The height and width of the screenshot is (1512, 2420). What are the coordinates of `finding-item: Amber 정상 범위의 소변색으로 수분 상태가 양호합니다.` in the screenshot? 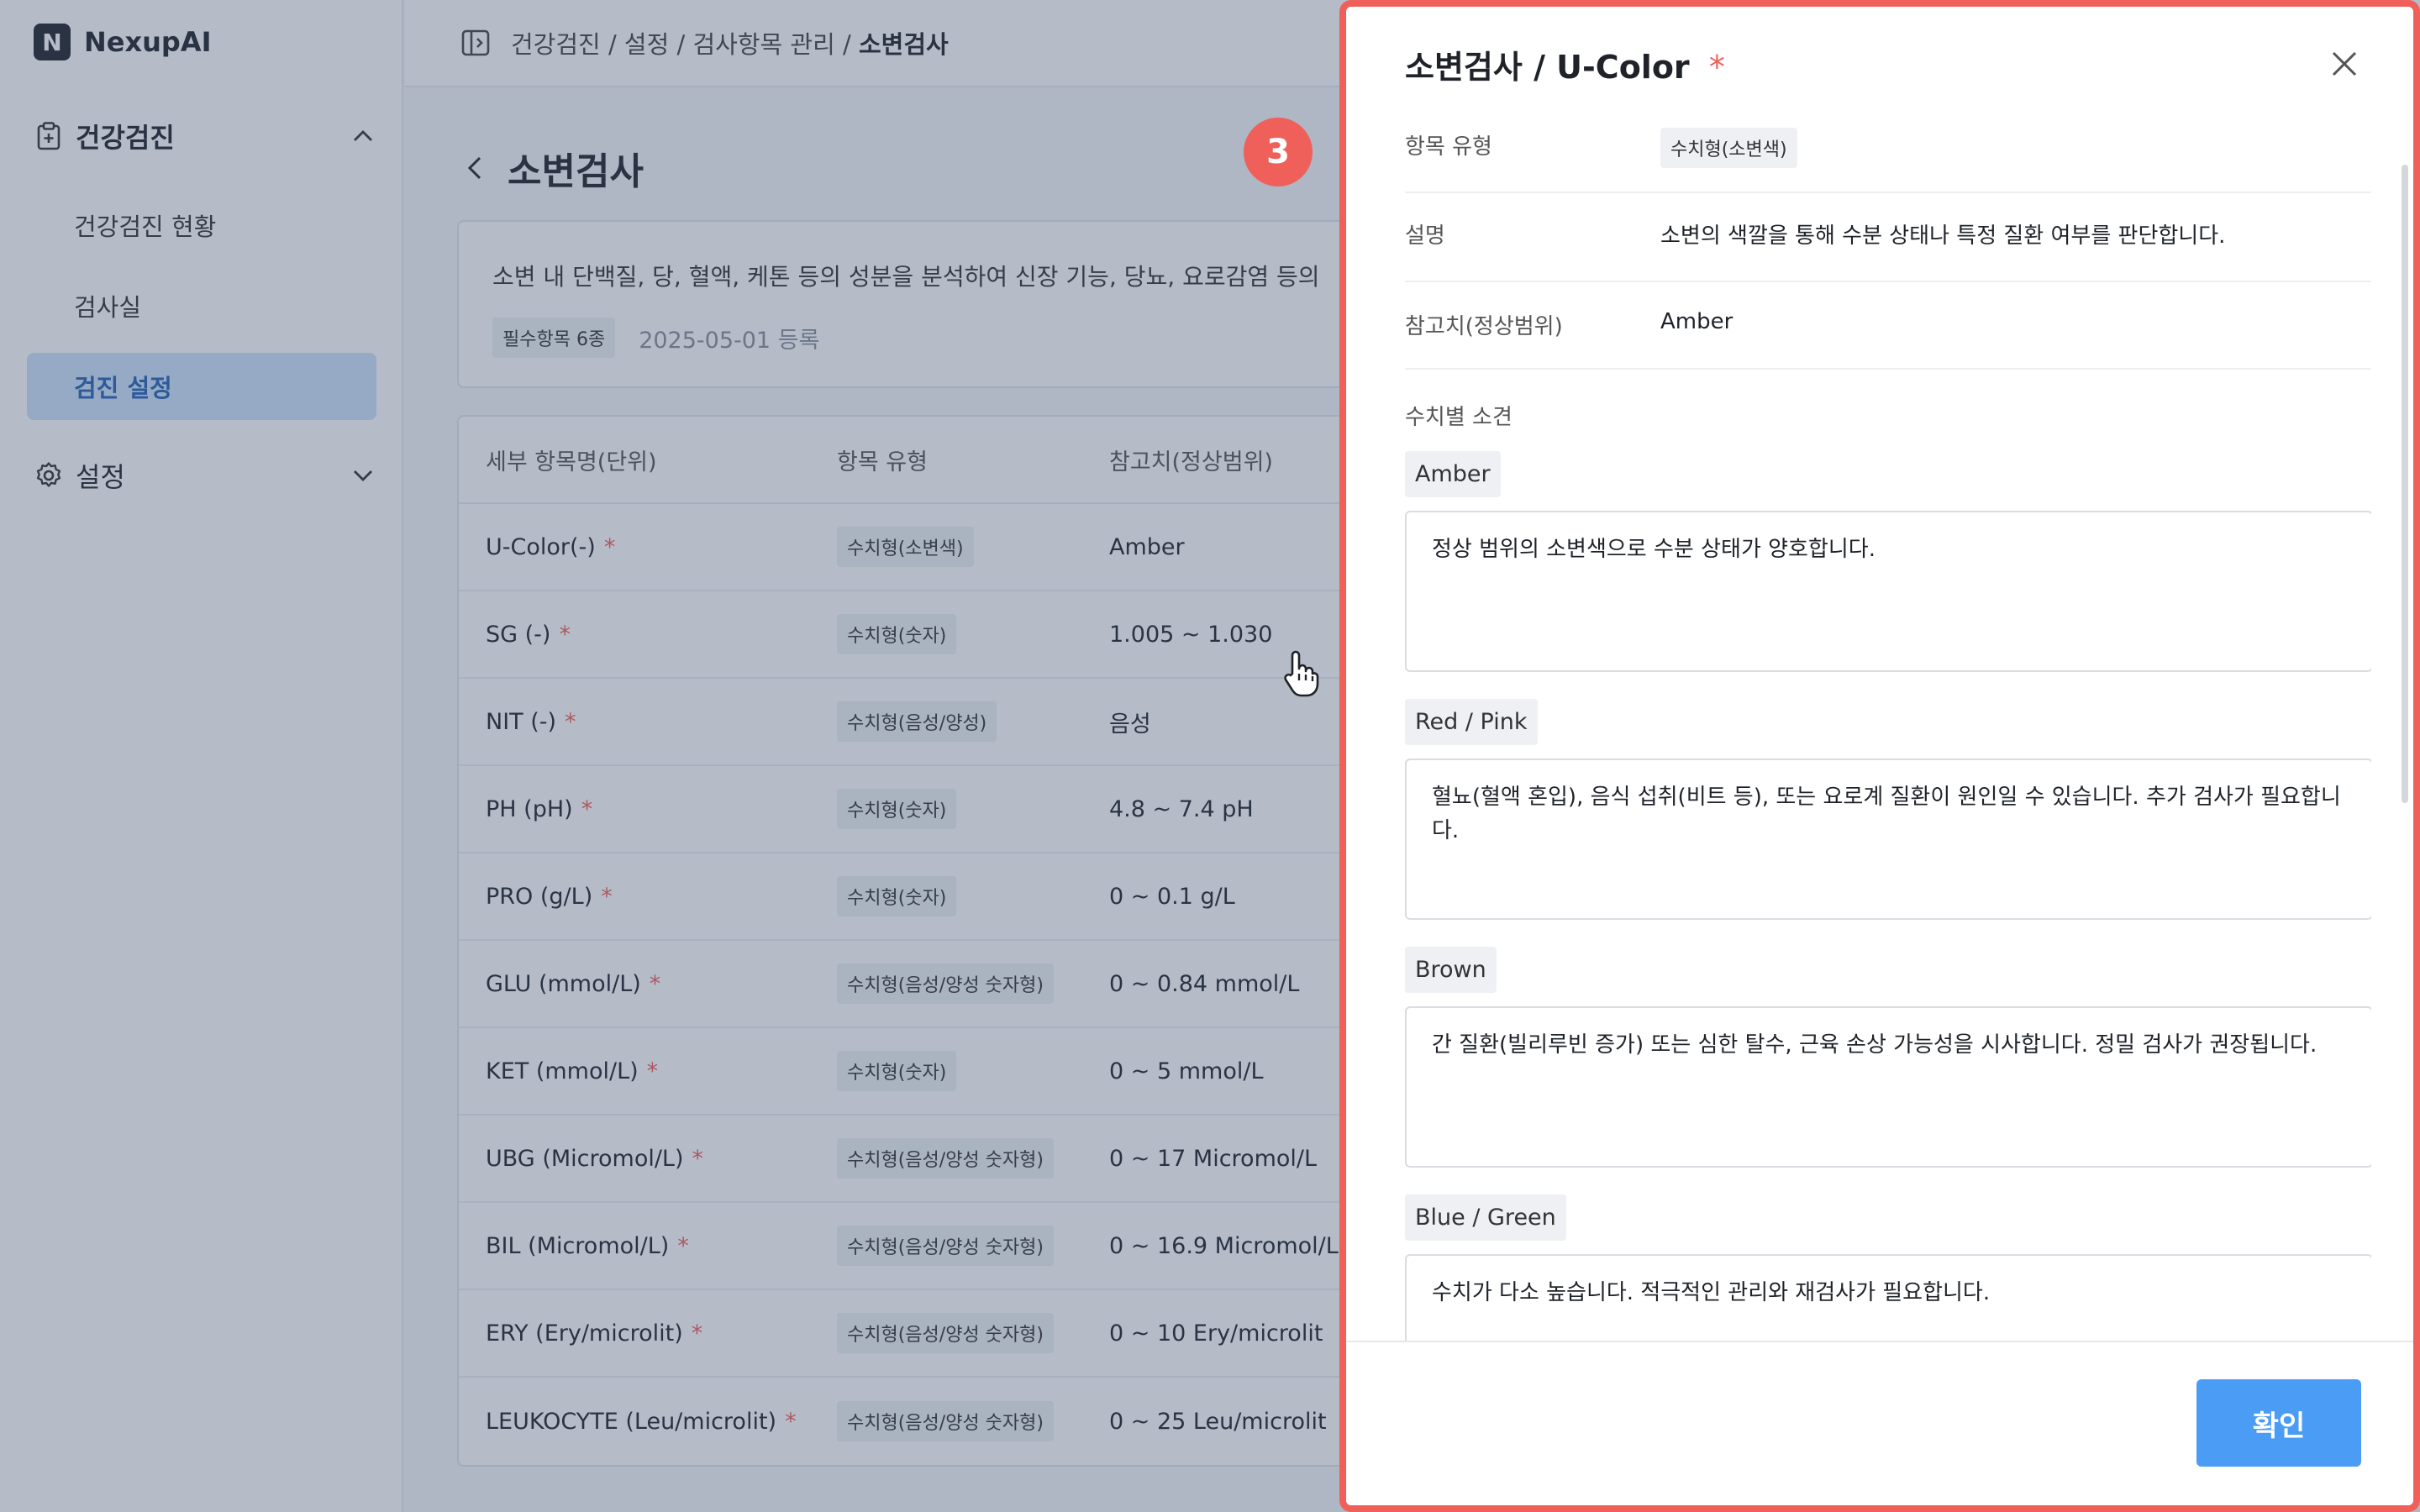 It's located at (1888, 561).